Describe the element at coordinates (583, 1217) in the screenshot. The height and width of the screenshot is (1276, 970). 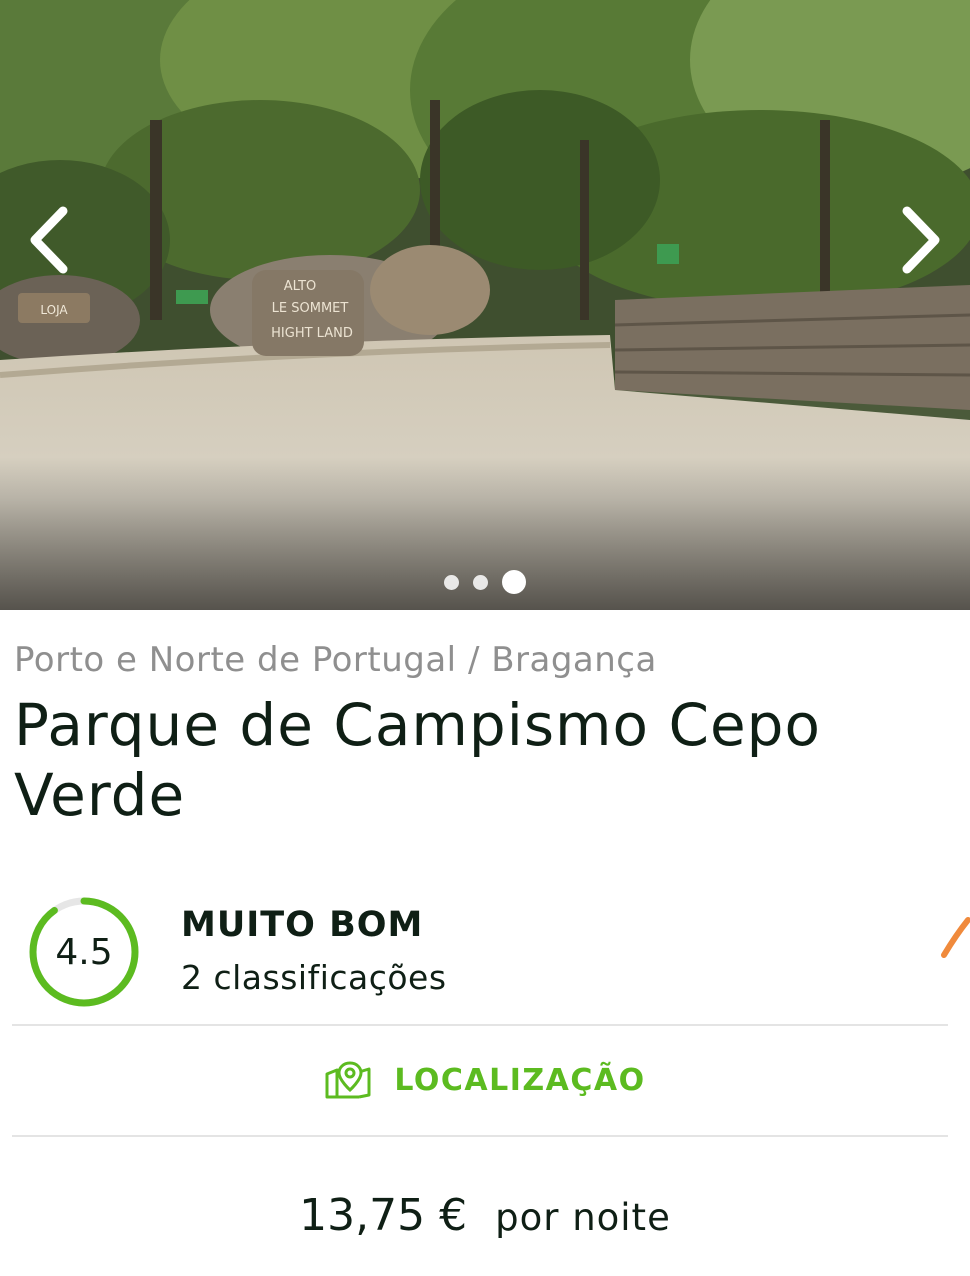
I see `price-unit: por noite` at that location.